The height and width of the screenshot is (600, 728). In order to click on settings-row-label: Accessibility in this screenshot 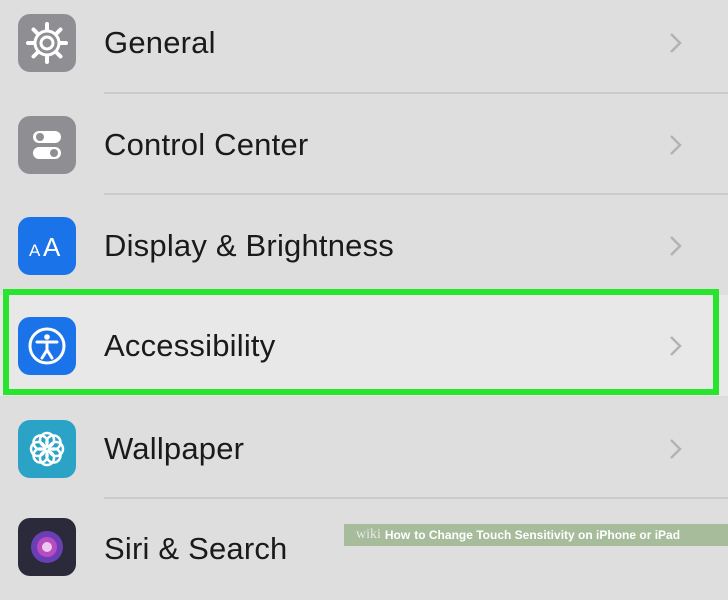, I will do `click(190, 345)`.